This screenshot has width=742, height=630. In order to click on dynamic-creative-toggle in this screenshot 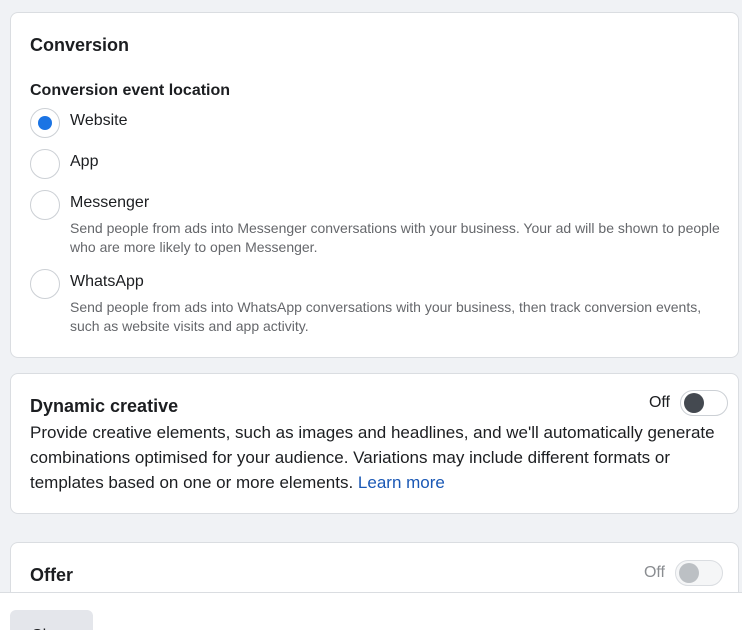, I will do `click(704, 403)`.